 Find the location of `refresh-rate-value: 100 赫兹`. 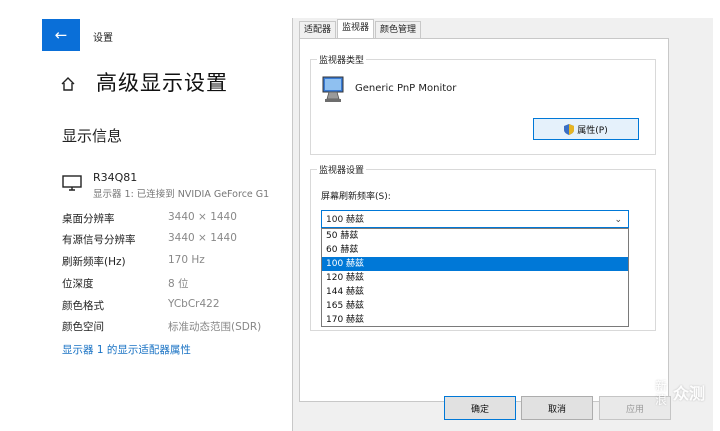

refresh-rate-value: 100 赫兹 is located at coordinates (345, 220).